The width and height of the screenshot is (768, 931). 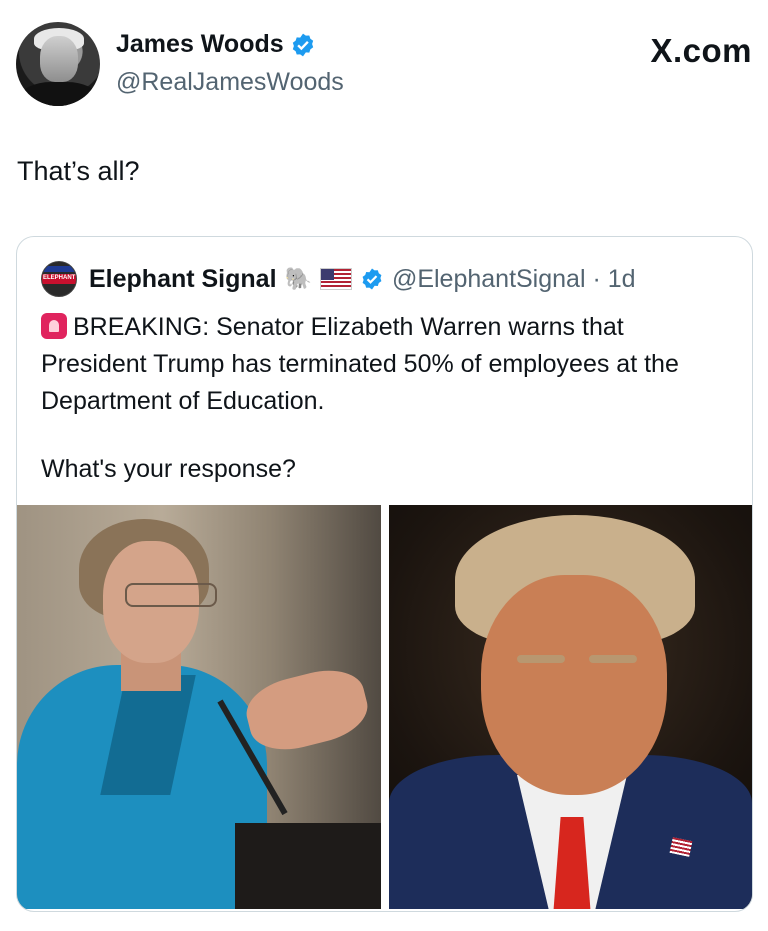 What do you see at coordinates (230, 82) in the screenshot?
I see `author-handle: @RealJamesWoods` at bounding box center [230, 82].